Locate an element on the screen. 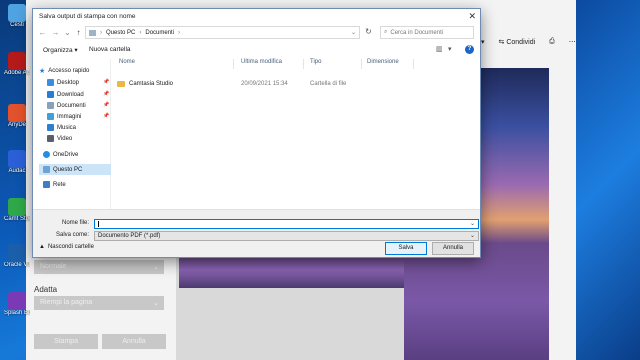  nav-onedrive: OneDrive is located at coordinates (60, 154).